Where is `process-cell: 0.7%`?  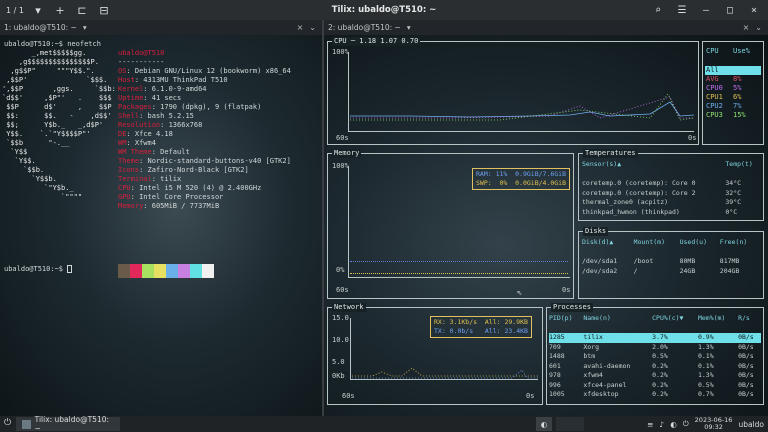
process-cell: 0.7% is located at coordinates (705, 394).